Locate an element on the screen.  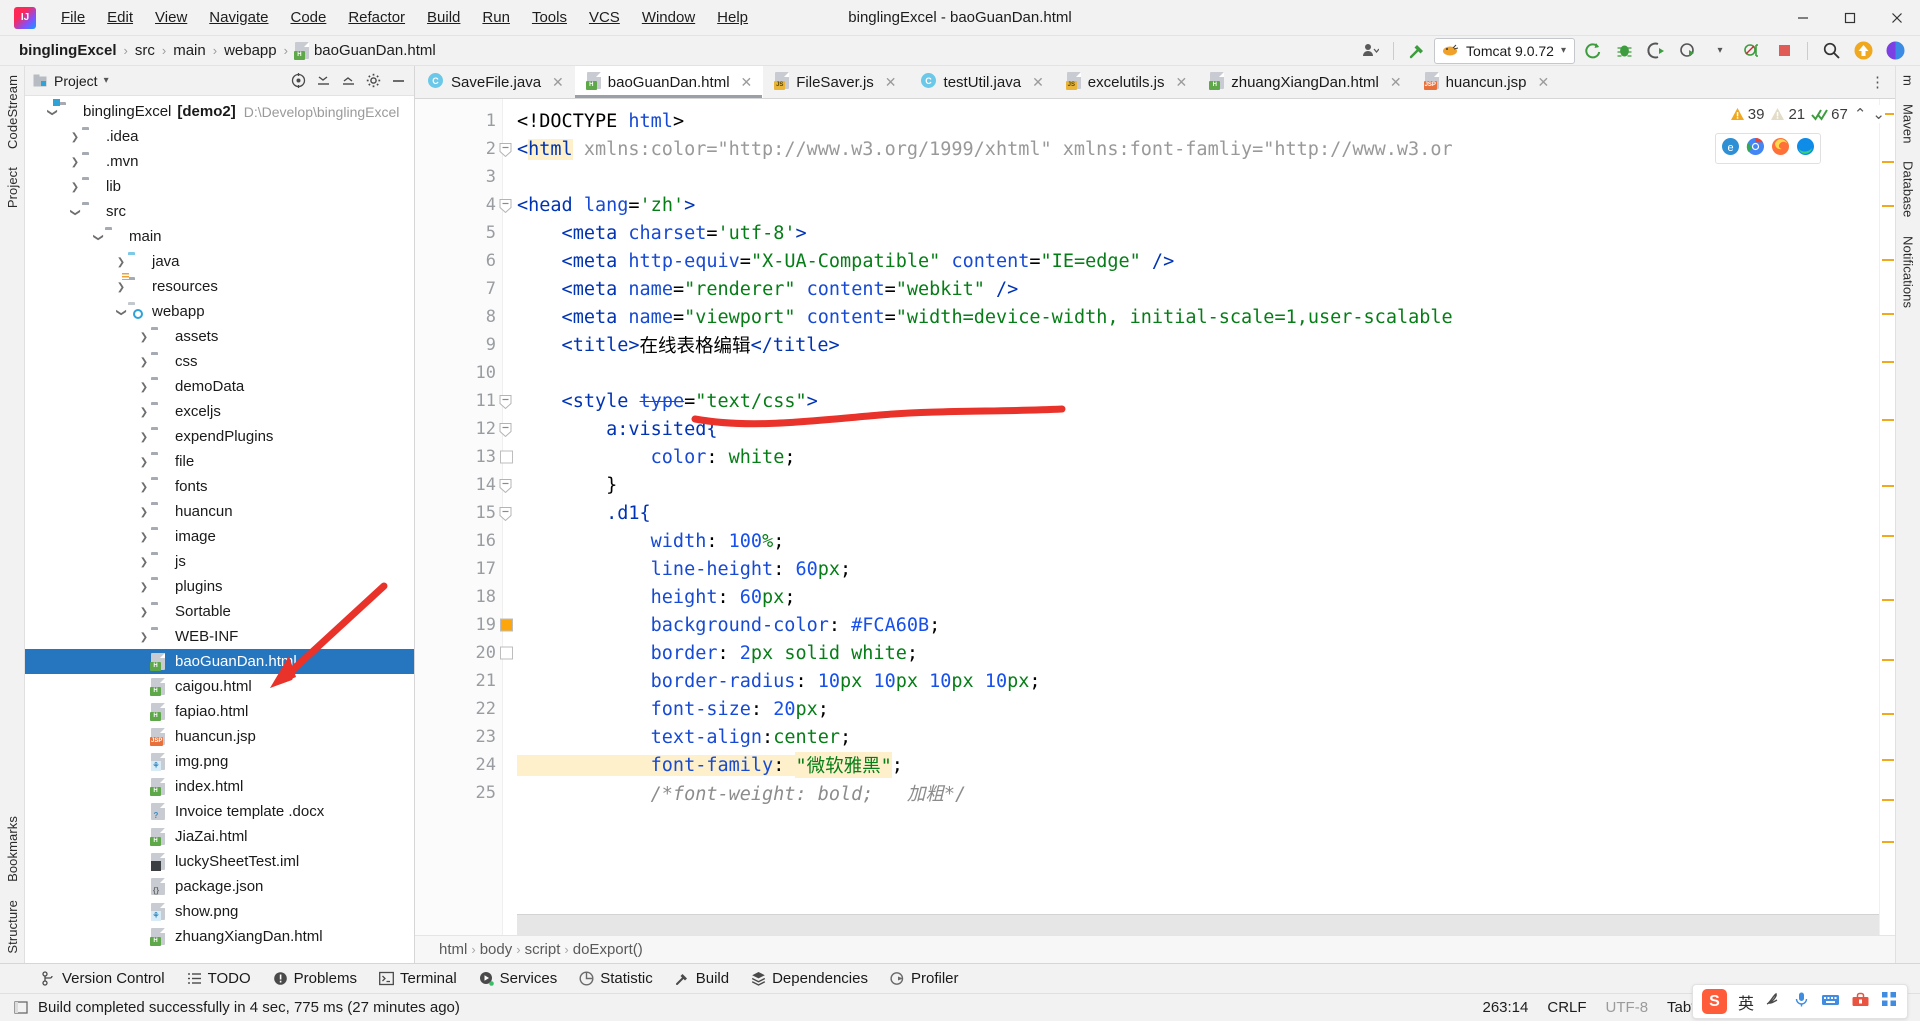
tree-node-fapiao-html: Hfapiao.html is located at coordinates (219, 711).